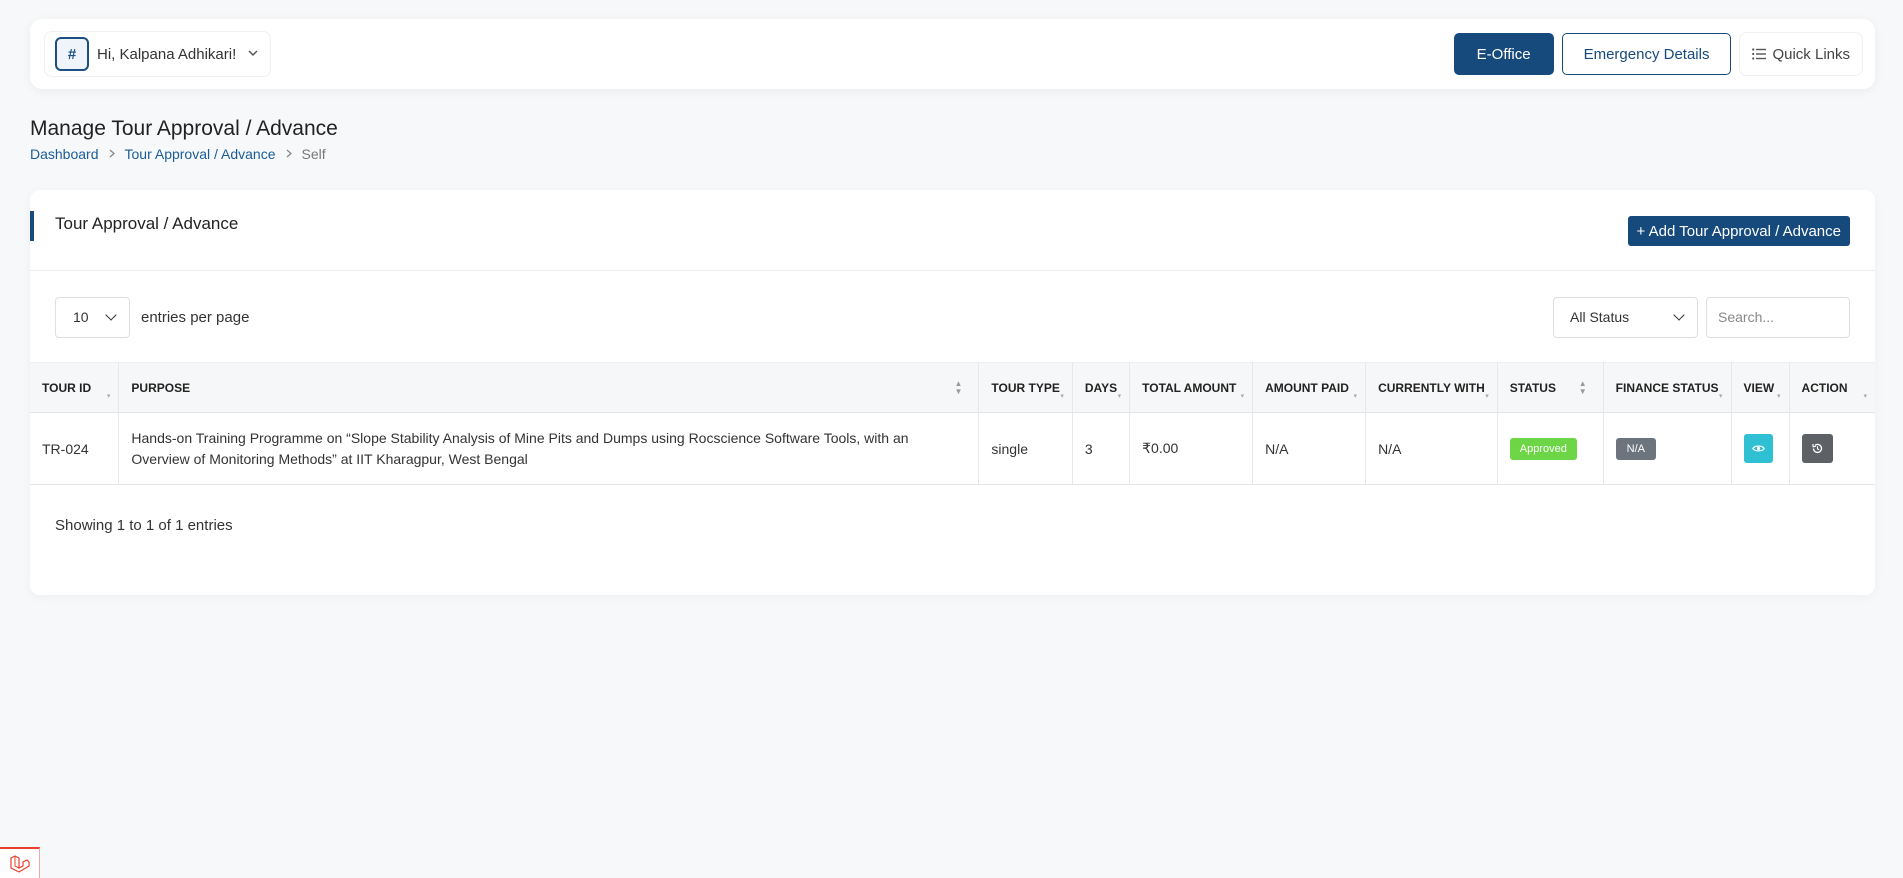 The width and height of the screenshot is (1903, 878). What do you see at coordinates (1191, 387) in the screenshot?
I see `col-total-amount: TOTAL AMOUNT ▾` at bounding box center [1191, 387].